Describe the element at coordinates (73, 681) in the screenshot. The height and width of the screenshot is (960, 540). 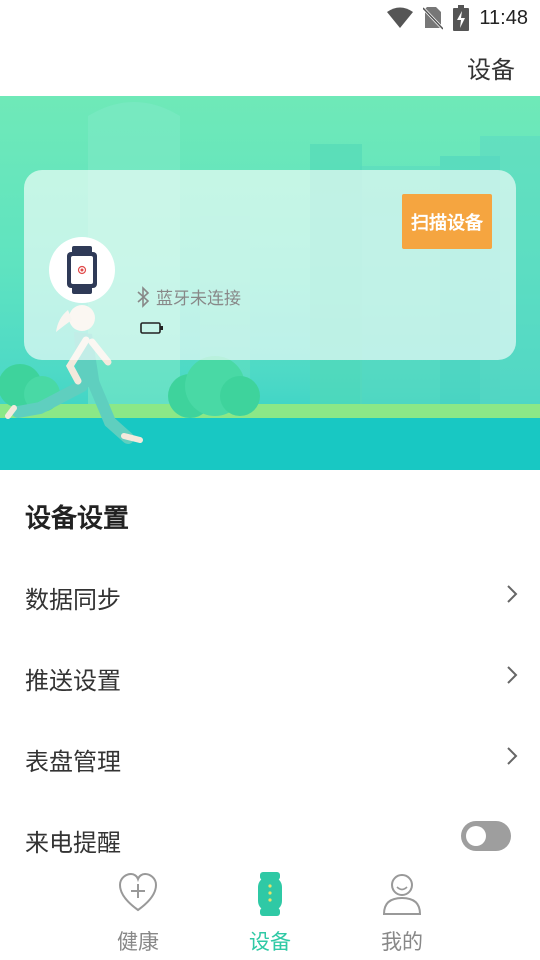
I see `settings-item-label: 推送设置` at that location.